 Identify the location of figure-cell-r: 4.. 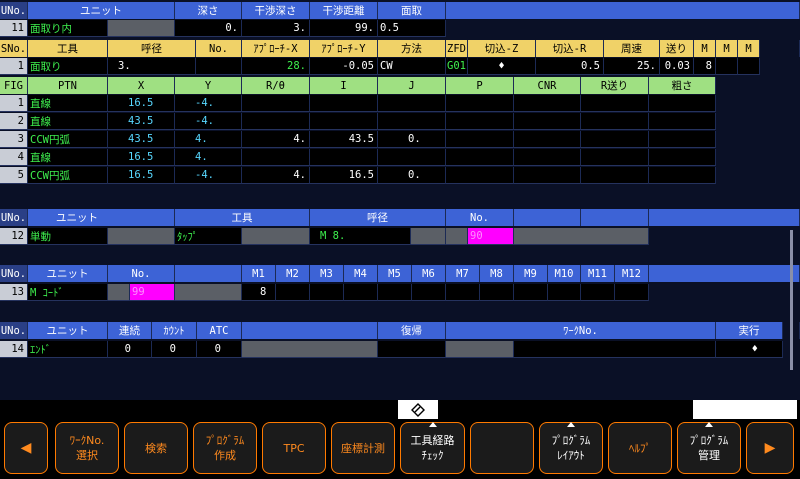
(276, 175).